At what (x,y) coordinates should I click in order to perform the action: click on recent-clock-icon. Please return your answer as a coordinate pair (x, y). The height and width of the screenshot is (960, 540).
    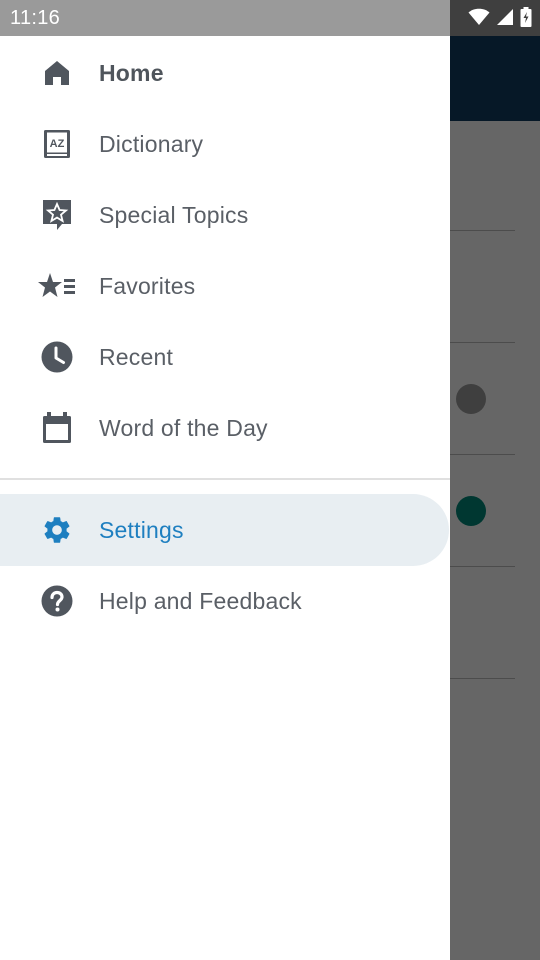
    Looking at the image, I should click on (57, 357).